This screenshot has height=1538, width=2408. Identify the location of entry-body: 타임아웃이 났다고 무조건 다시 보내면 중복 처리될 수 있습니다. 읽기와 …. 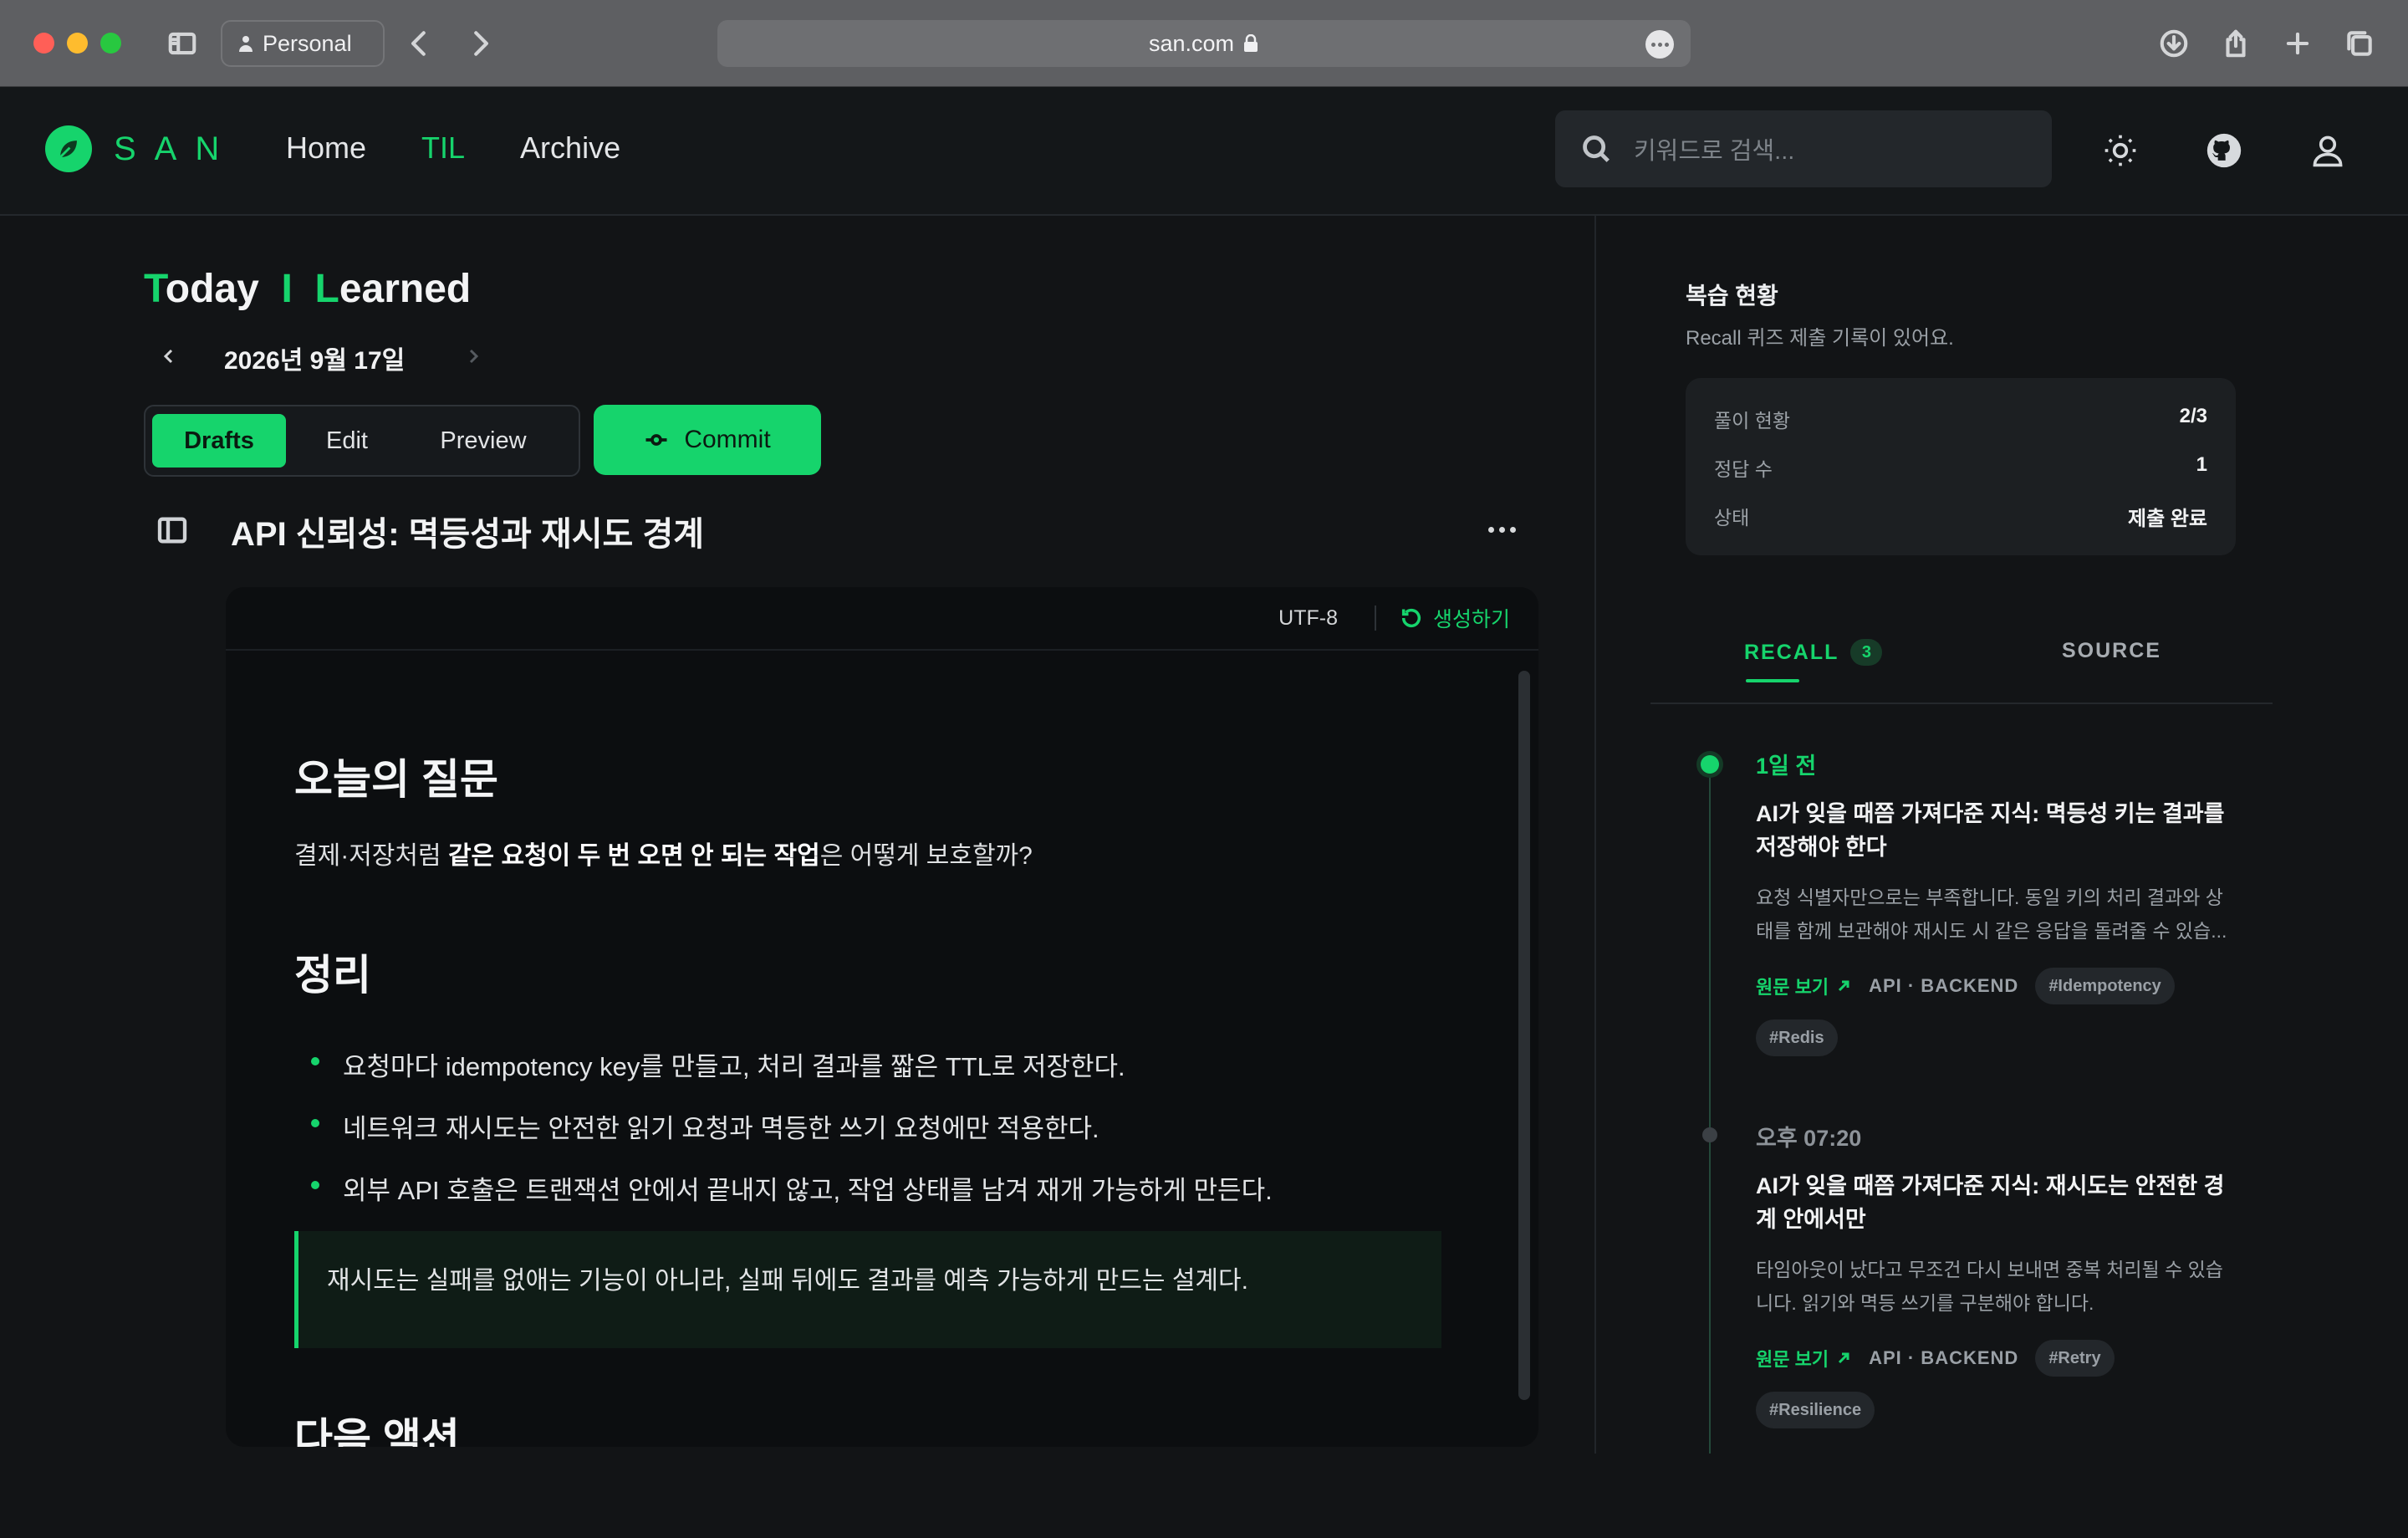
(1990, 1286).